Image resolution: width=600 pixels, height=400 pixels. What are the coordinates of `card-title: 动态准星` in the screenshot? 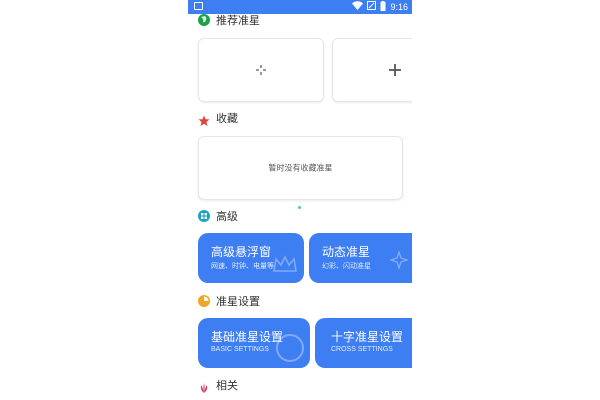 It's located at (346, 252).